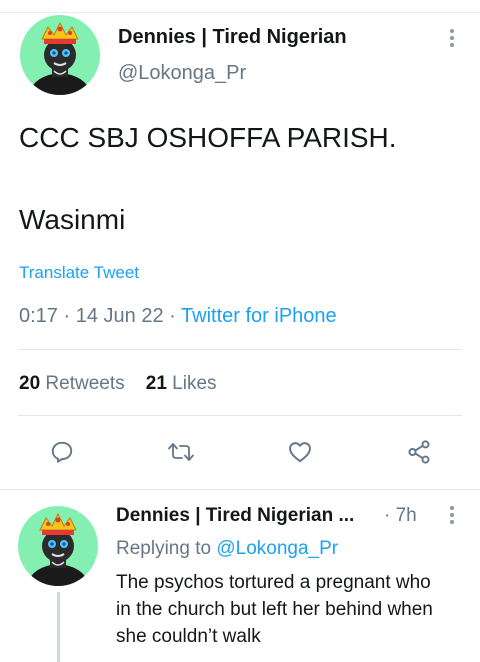 Image resolution: width=480 pixels, height=662 pixels. What do you see at coordinates (194, 383) in the screenshot?
I see `likes-label: Likes` at bounding box center [194, 383].